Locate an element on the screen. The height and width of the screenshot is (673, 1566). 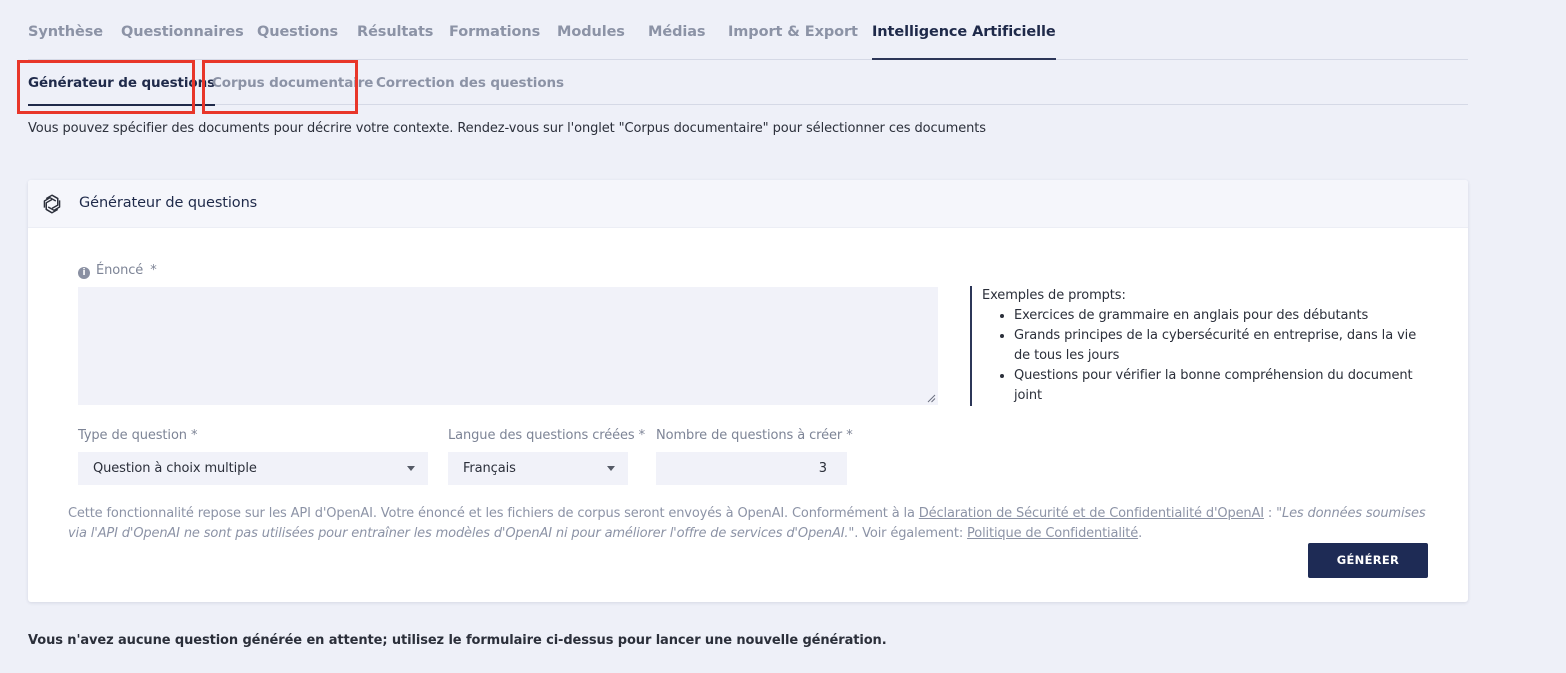
openai-icon is located at coordinates (52, 204).